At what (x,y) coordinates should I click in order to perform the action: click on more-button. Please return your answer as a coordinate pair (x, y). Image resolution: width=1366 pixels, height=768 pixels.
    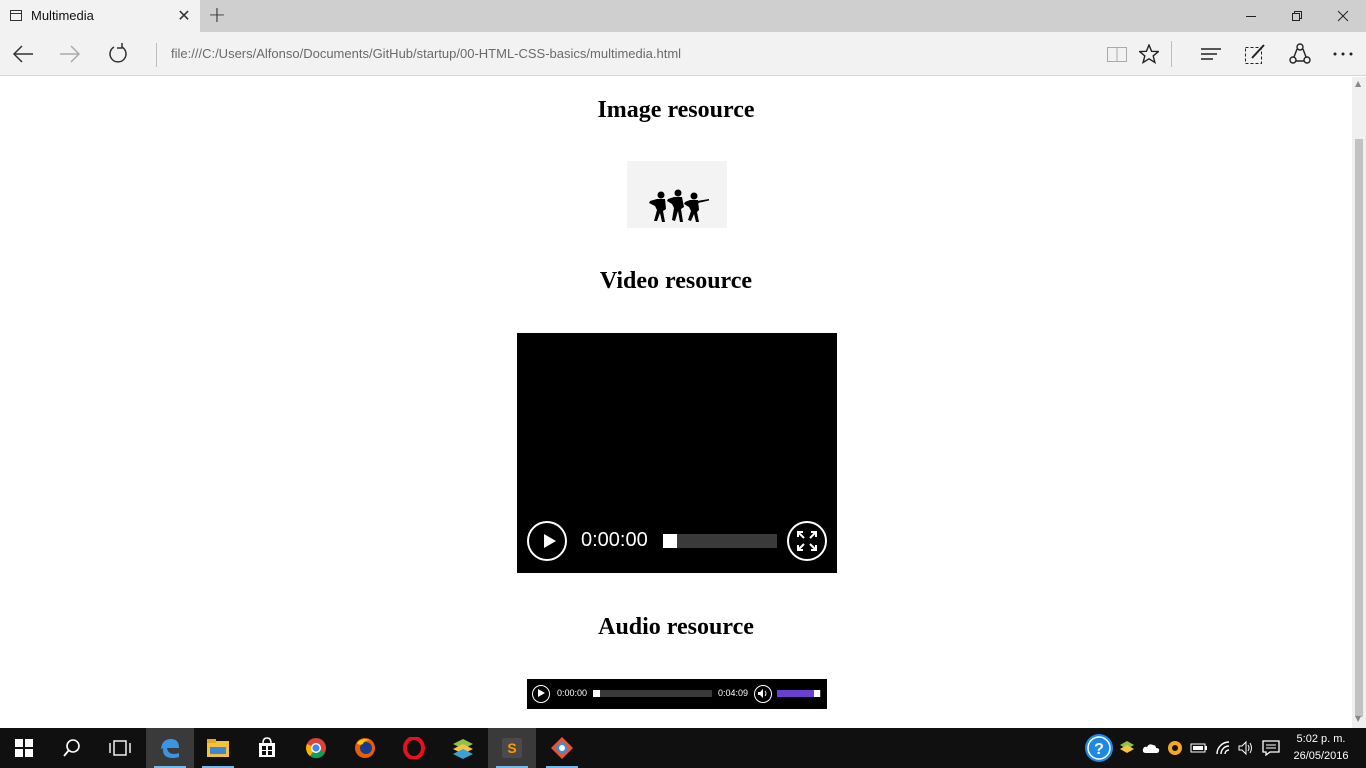
    Looking at the image, I should click on (1343, 54).